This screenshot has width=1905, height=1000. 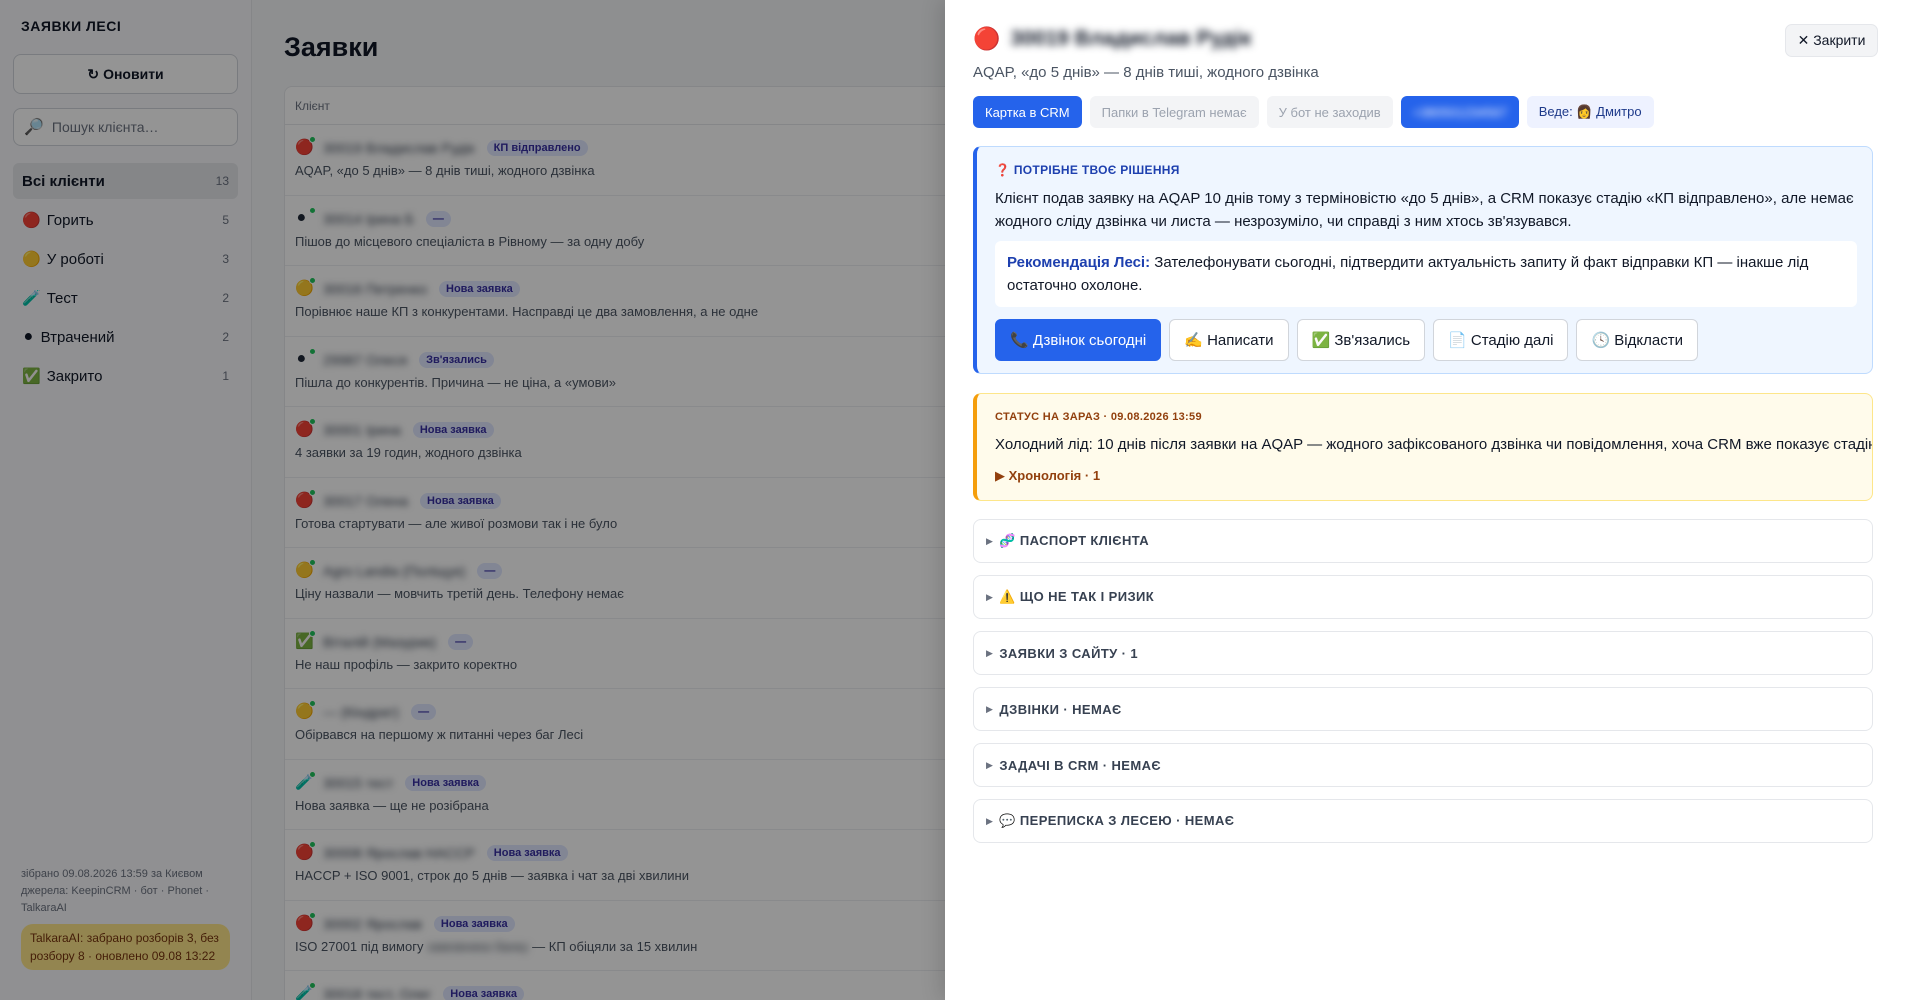 What do you see at coordinates (1423, 765) in the screenshot?
I see `accordion-crm-tasks: ▶ ЗАДАЧІ В CRM · НЕМАЄ` at bounding box center [1423, 765].